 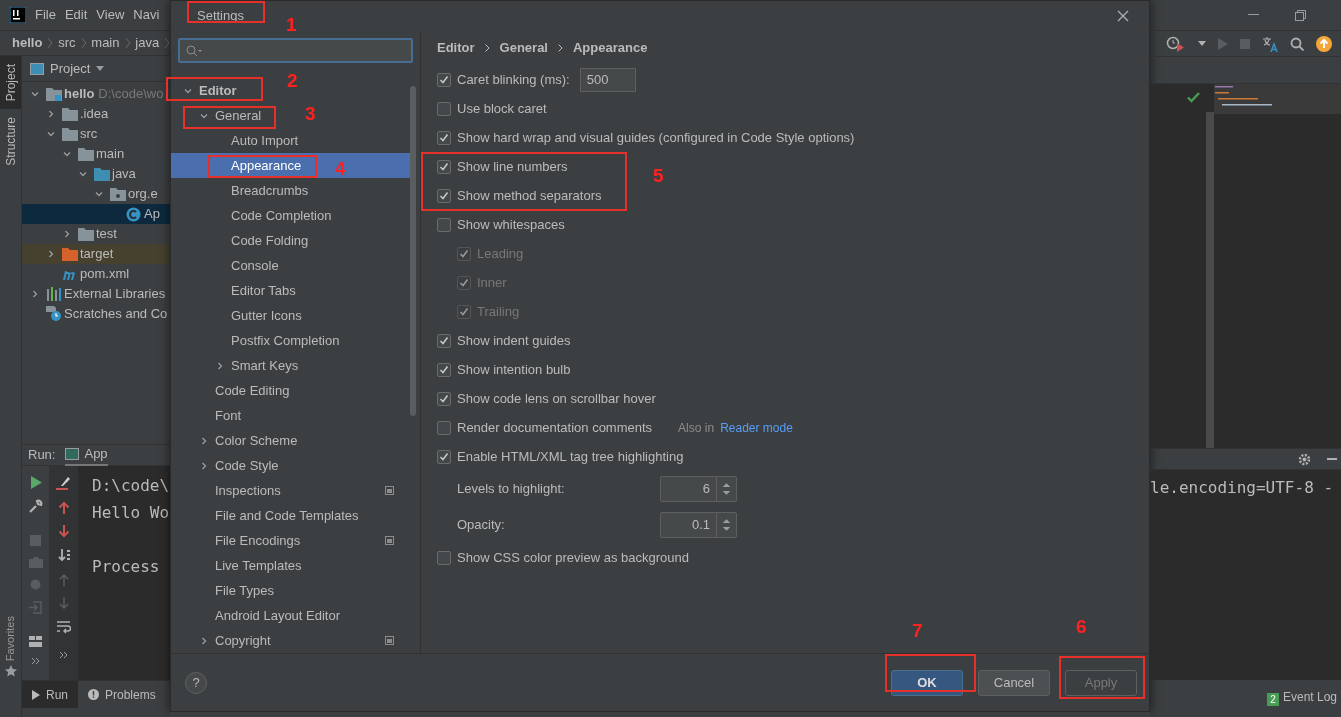 I want to click on side-tool-tab: Project, so click(x=10, y=83).